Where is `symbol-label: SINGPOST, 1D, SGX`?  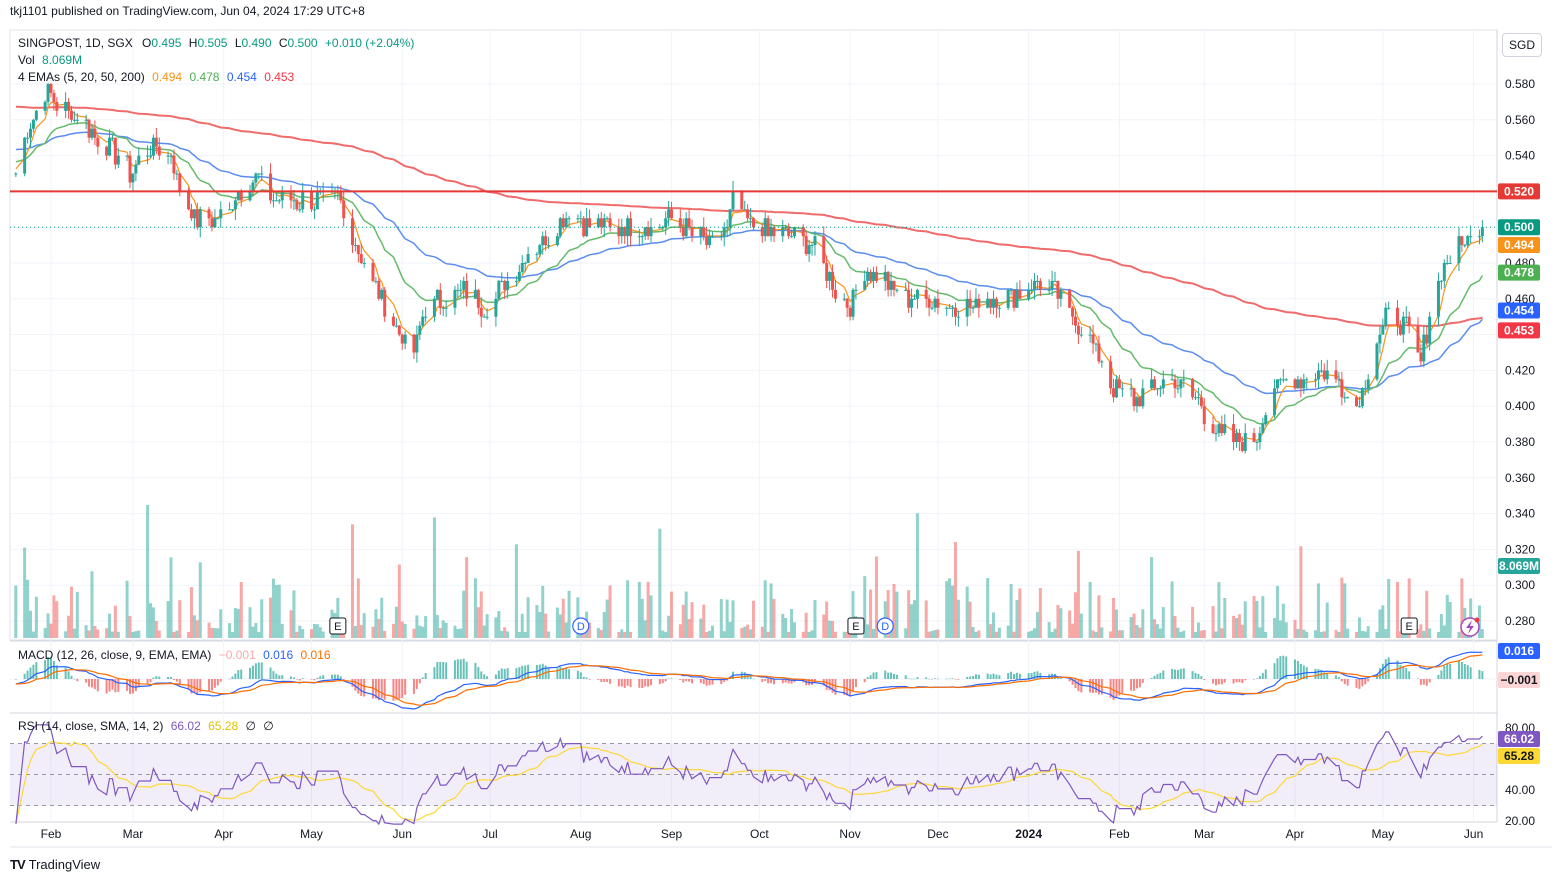 symbol-label: SINGPOST, 1D, SGX is located at coordinates (75, 43).